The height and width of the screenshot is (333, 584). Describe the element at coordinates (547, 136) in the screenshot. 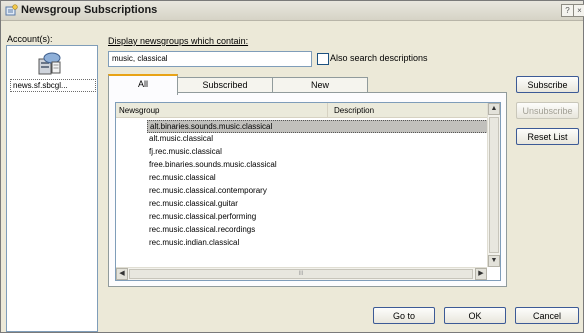

I see `reset-list-button: Reset List` at that location.